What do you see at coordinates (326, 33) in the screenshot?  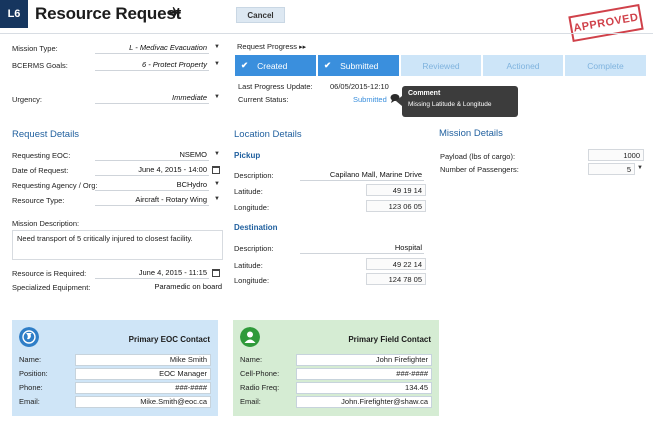 I see `header-divider` at bounding box center [326, 33].